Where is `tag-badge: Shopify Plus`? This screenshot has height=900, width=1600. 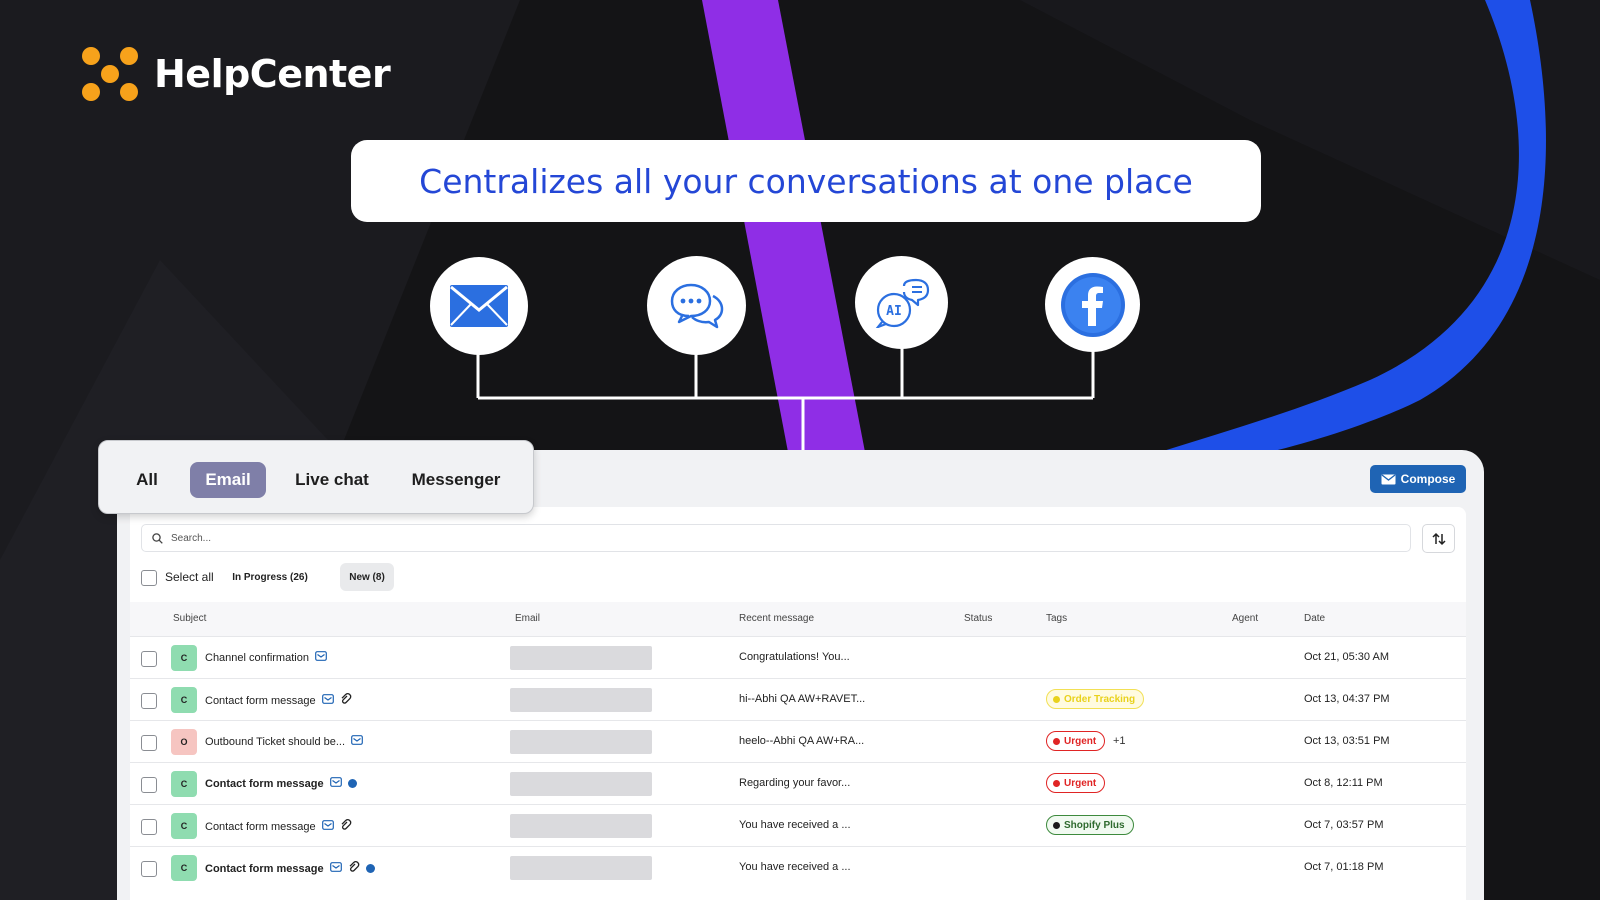 tag-badge: Shopify Plus is located at coordinates (1090, 825).